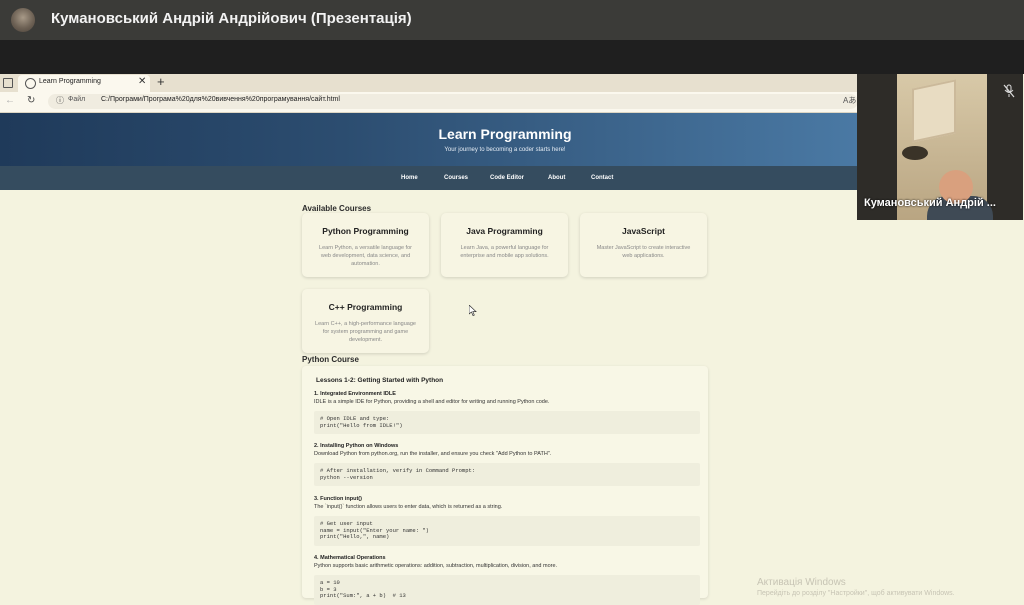  What do you see at coordinates (429, 178) in the screenshot?
I see `site-nav: Home Courses Code Editor About Contact` at bounding box center [429, 178].